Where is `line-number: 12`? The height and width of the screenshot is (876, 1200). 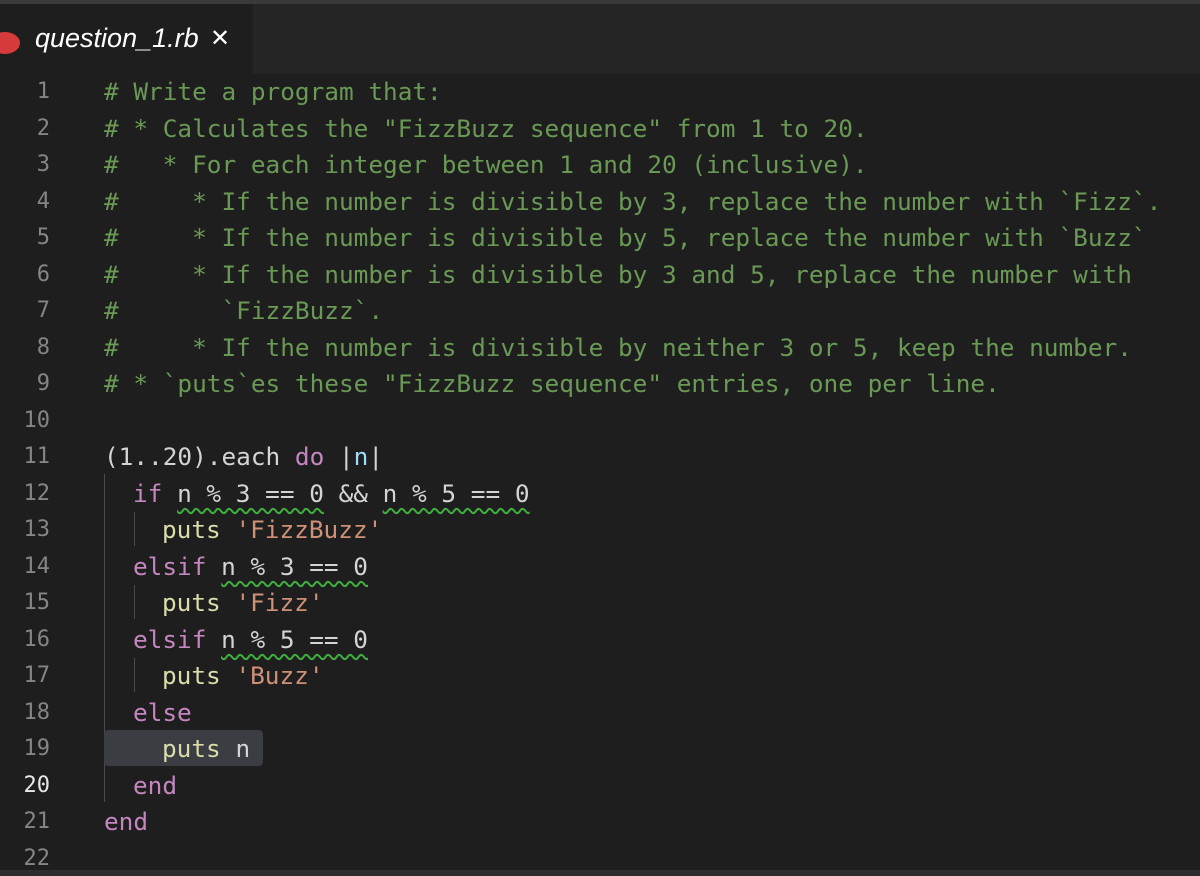 line-number: 12 is located at coordinates (37, 493).